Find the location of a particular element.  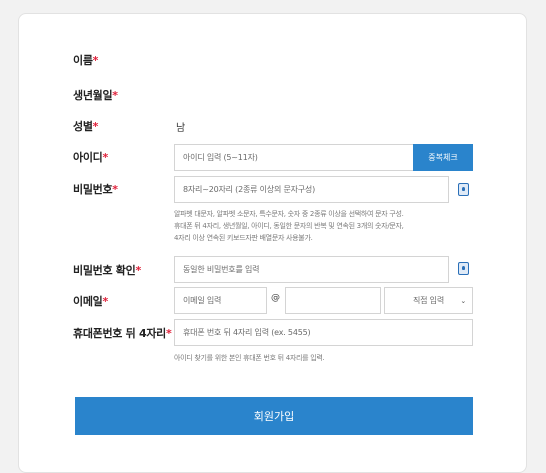

phone-help: 아이디 찾기를 위한 본인 휴대폰 번호 뒤 4자리를 입력. is located at coordinates (249, 358).